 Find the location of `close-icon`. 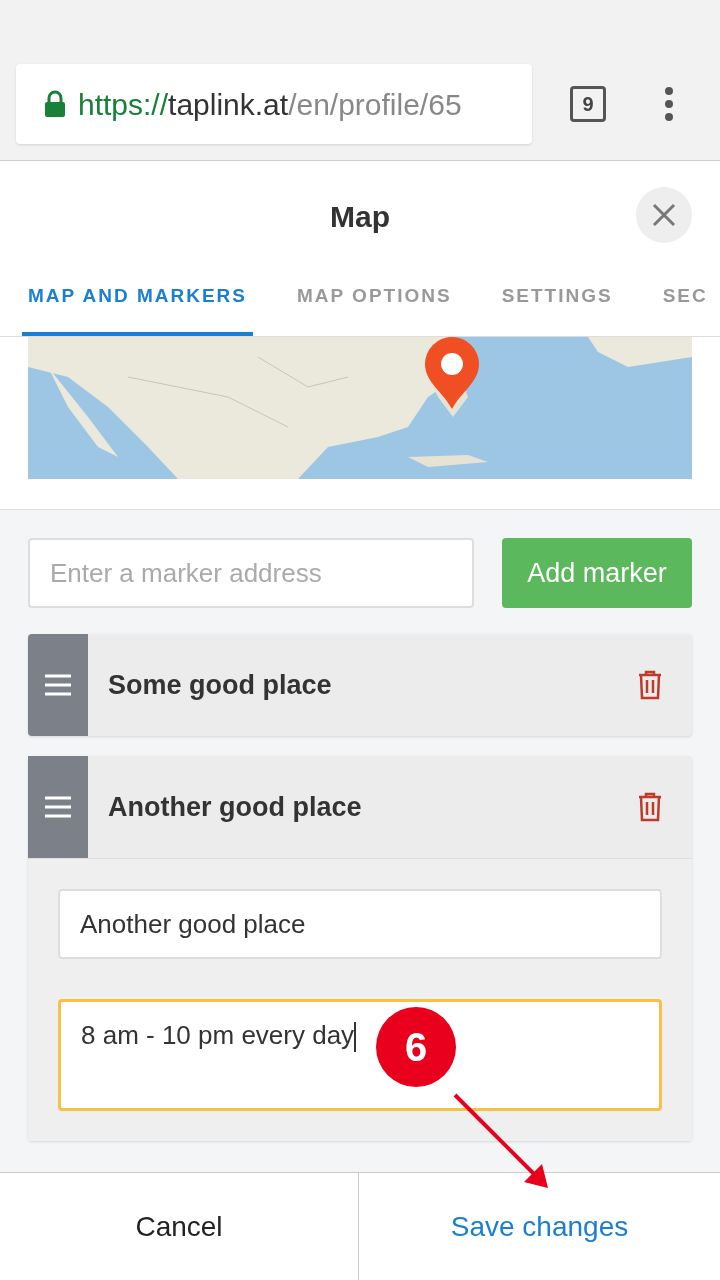

close-icon is located at coordinates (664, 215).